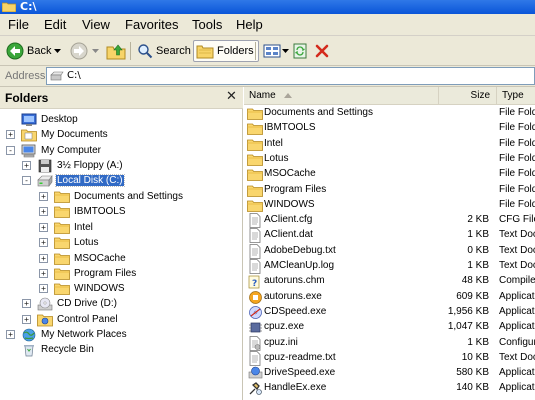 The image size is (535, 400). Describe the element at coordinates (389, 174) in the screenshot. I see `file-row: MSOCache File Folder` at that location.